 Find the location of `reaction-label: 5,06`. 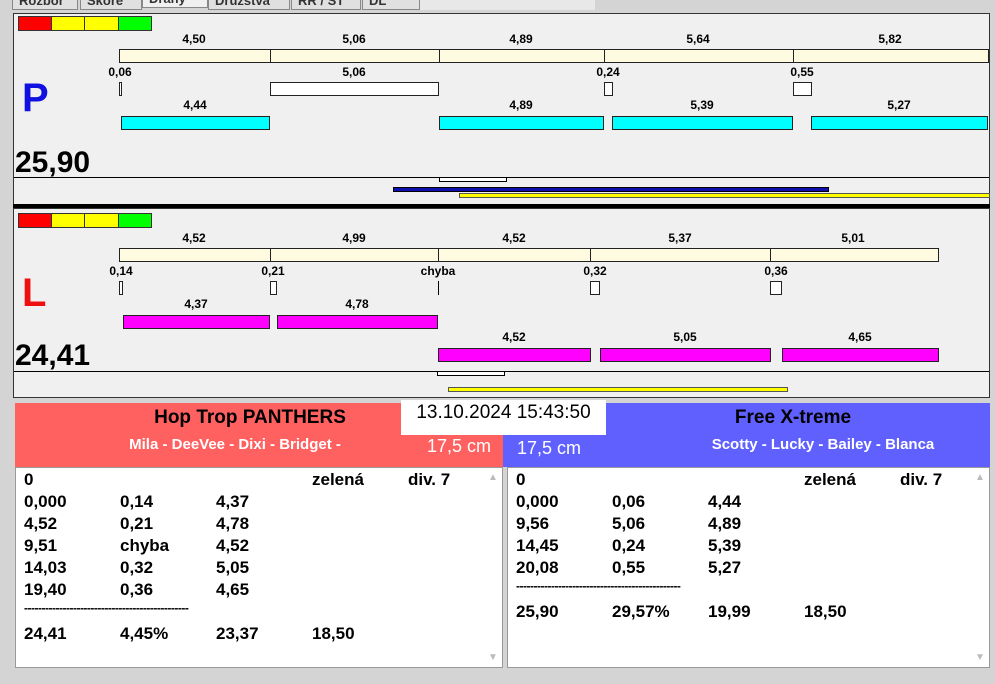

reaction-label: 5,06 is located at coordinates (354, 72).